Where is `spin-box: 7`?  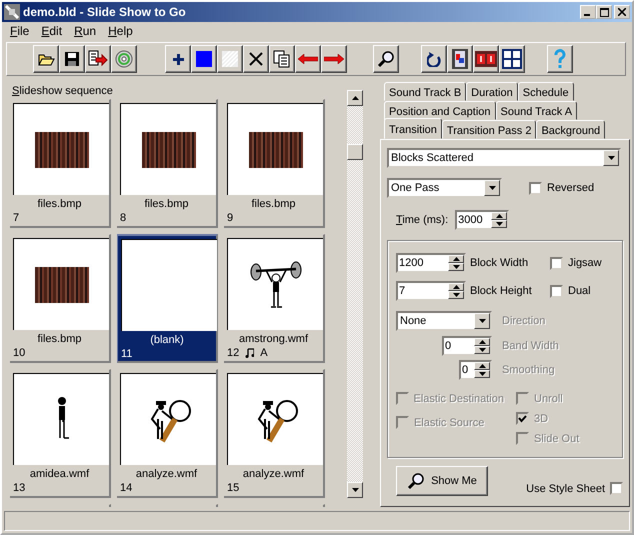 spin-box: 7 is located at coordinates (431, 291).